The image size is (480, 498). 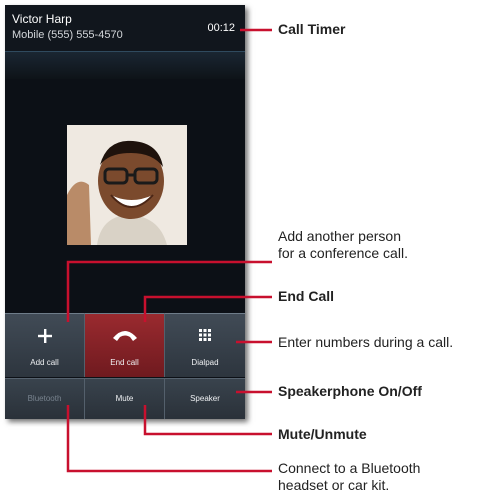 I want to click on bluetooth-callout-line2: headset or car kit., so click(x=334, y=485).